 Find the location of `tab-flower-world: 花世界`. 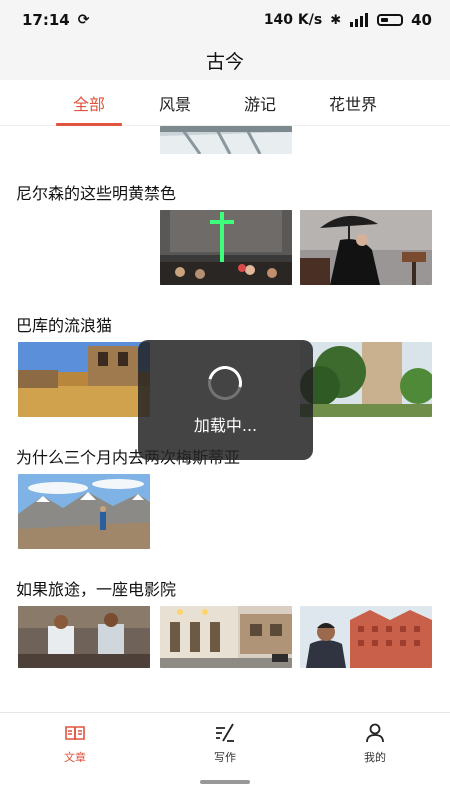

tab-flower-world: 花世界 is located at coordinates (353, 103).